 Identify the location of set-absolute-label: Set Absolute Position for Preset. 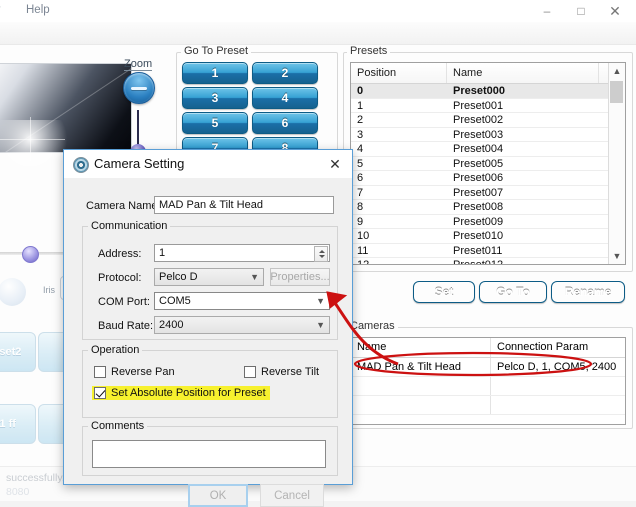
(188, 393).